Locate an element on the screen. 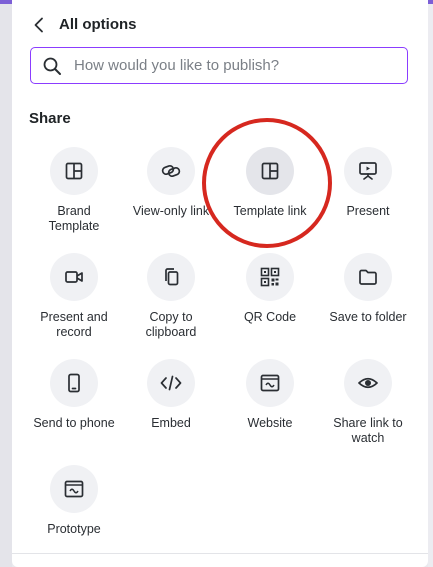 This screenshot has height=567, width=433. option-label: Present is located at coordinates (368, 211).